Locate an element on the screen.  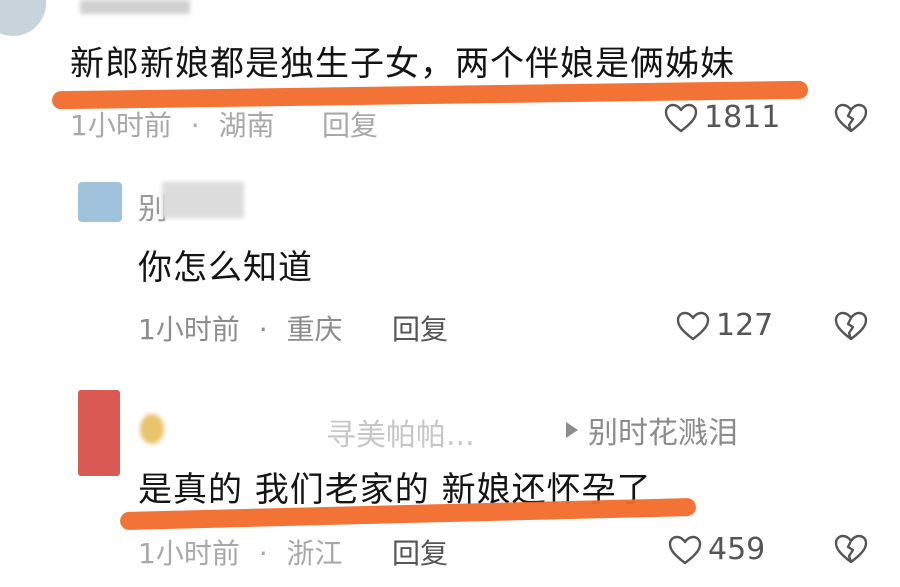
comment-meta: 1小时前 · 湖南 is located at coordinates (172, 125).